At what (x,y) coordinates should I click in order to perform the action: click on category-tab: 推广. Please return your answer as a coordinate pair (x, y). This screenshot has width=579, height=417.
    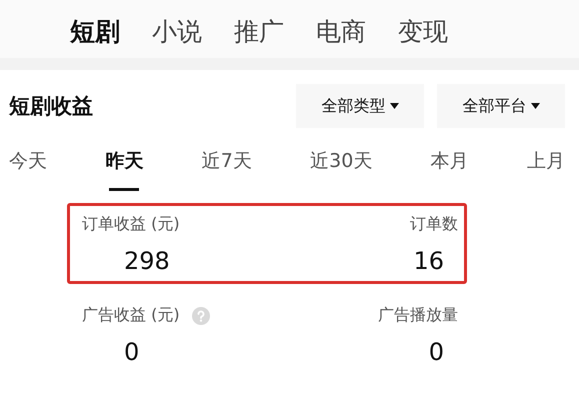
    Looking at the image, I should click on (259, 31).